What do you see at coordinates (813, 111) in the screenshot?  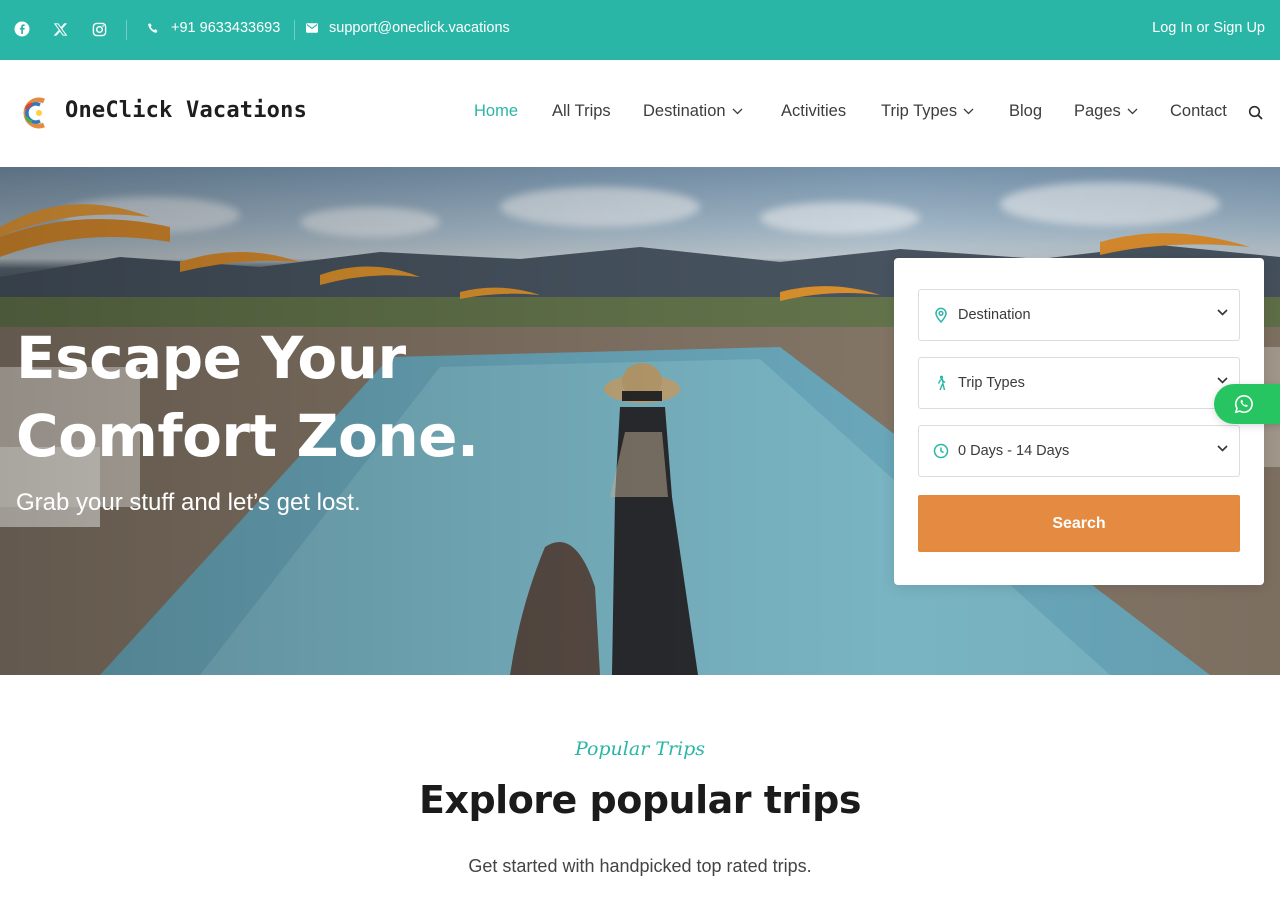 I see `nav-activities: Activities` at bounding box center [813, 111].